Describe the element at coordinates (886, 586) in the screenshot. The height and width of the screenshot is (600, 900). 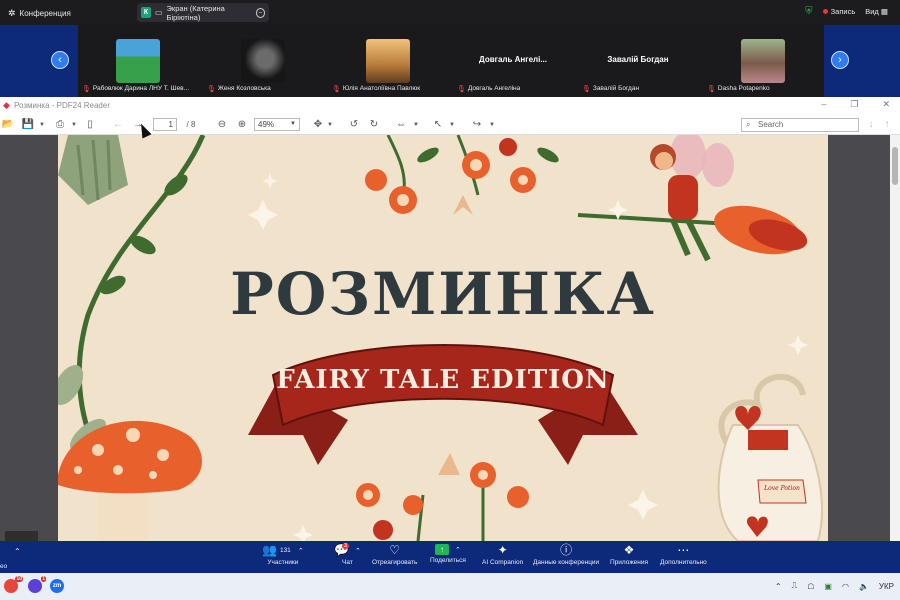
I see `language-indicator: УКР` at that location.